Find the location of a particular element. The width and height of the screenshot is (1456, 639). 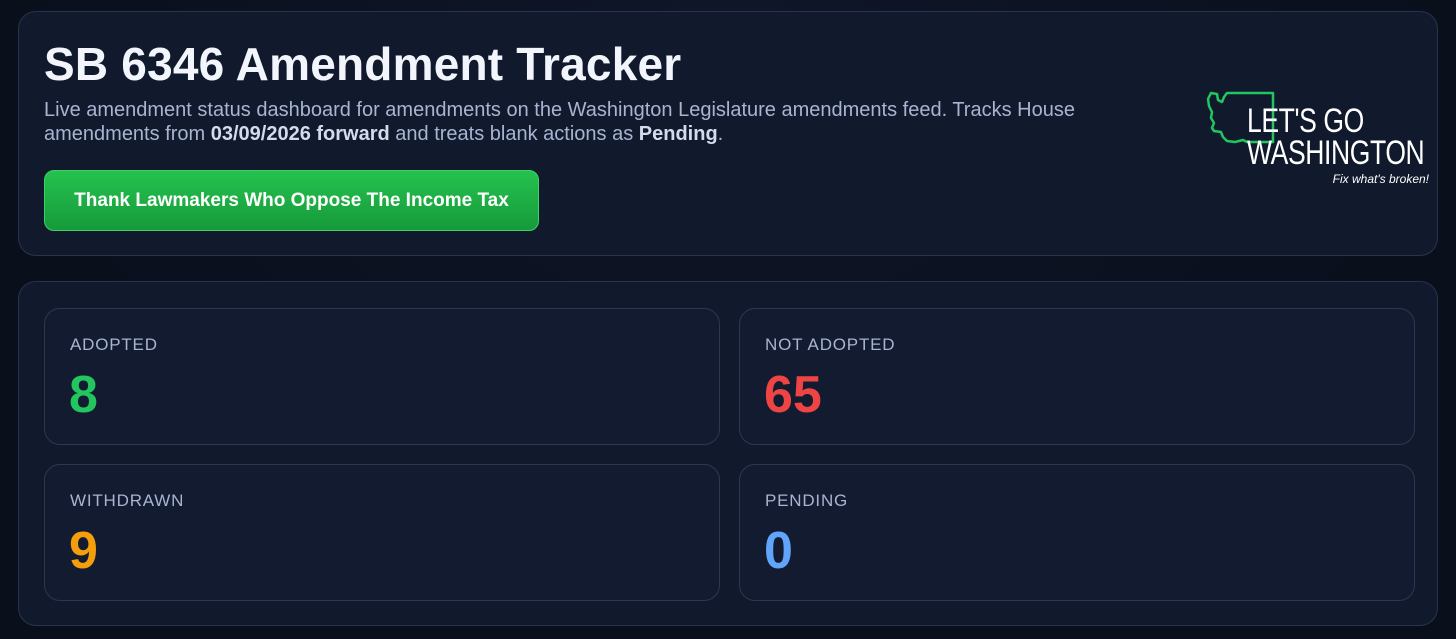

start-date-highlight: 03/09/2026 forward is located at coordinates (300, 134).